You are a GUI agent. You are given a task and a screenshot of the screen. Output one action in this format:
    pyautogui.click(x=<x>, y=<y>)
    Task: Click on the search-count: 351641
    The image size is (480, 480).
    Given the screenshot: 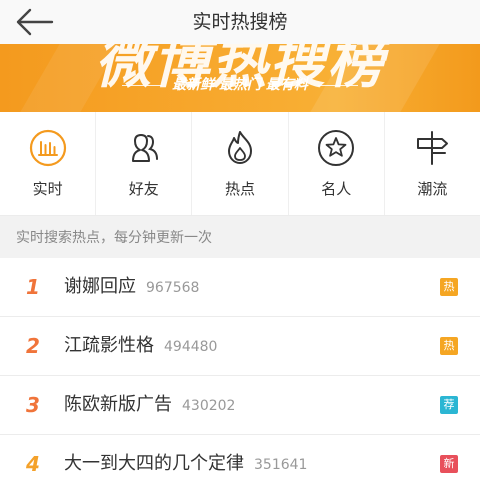 What is the action you would take?
    pyautogui.click(x=281, y=465)
    